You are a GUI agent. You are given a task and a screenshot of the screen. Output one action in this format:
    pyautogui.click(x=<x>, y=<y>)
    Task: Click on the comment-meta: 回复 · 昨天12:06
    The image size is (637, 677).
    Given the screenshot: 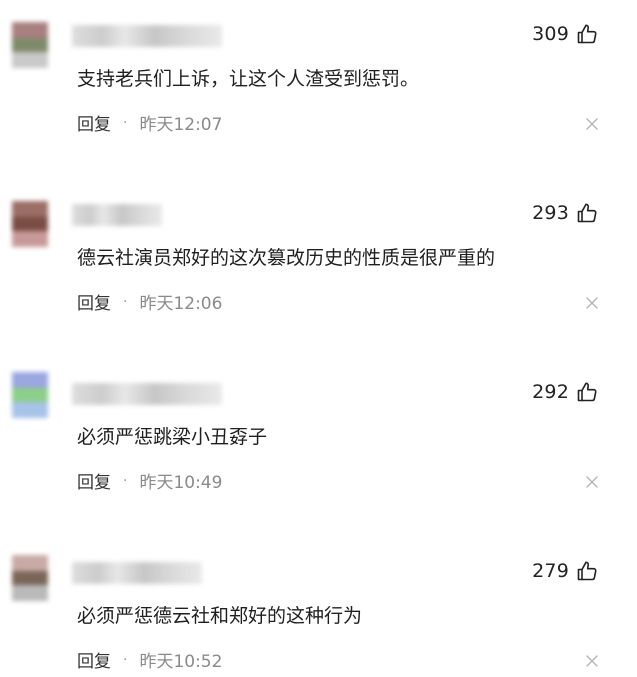 What is the action you would take?
    pyautogui.click(x=150, y=302)
    